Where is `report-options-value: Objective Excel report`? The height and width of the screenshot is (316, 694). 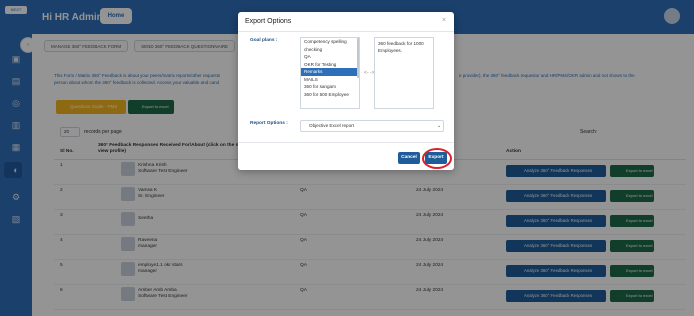 report-options-value: Objective Excel report is located at coordinates (331, 125).